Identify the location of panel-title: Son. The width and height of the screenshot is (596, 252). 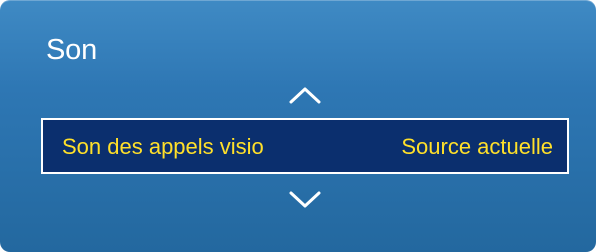
(71, 50).